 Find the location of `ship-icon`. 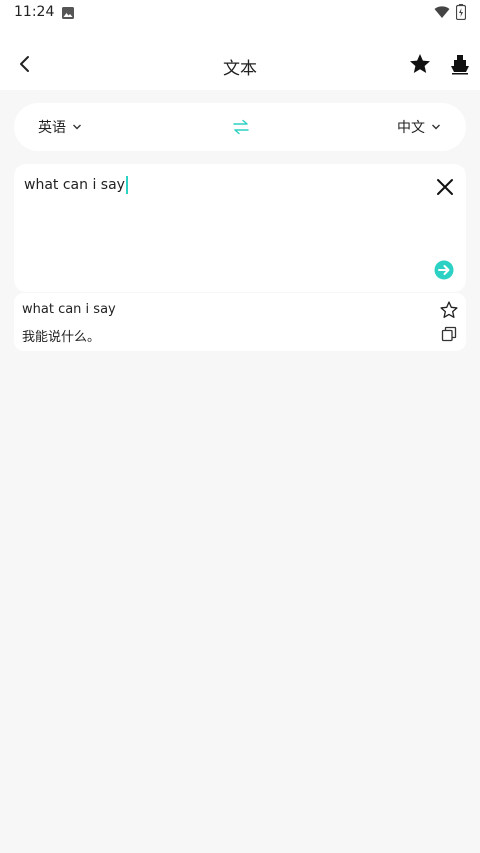

ship-icon is located at coordinates (460, 64).